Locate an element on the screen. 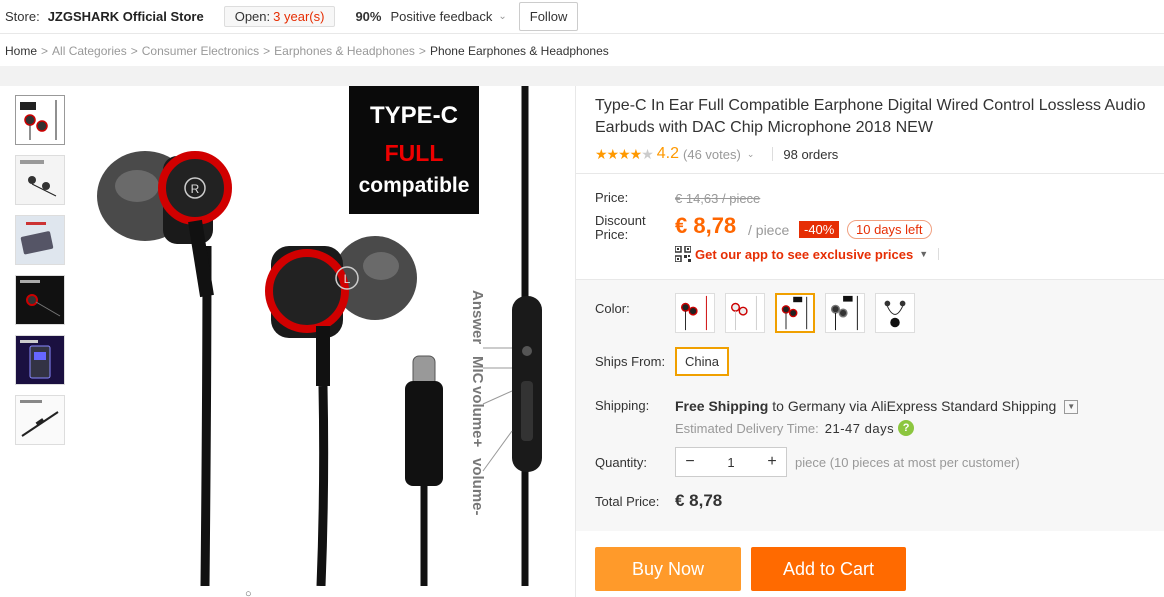 The height and width of the screenshot is (597, 1164). total-price: € 8,78 is located at coordinates (699, 500).